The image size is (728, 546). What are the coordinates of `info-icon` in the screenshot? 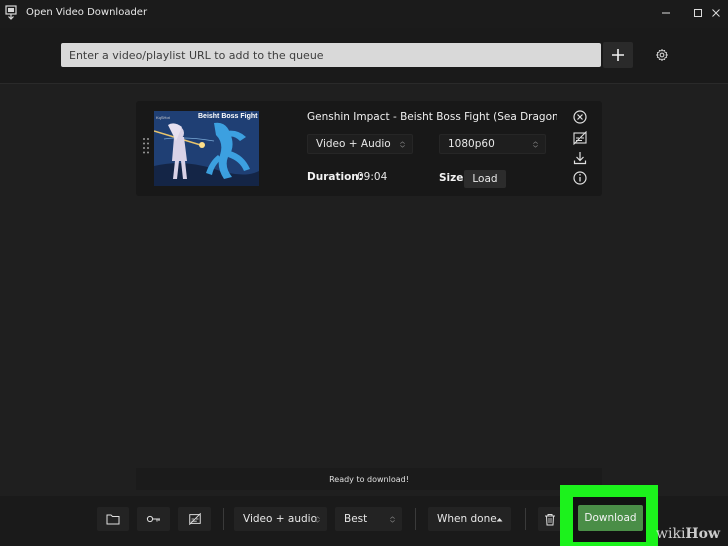 It's located at (580, 178).